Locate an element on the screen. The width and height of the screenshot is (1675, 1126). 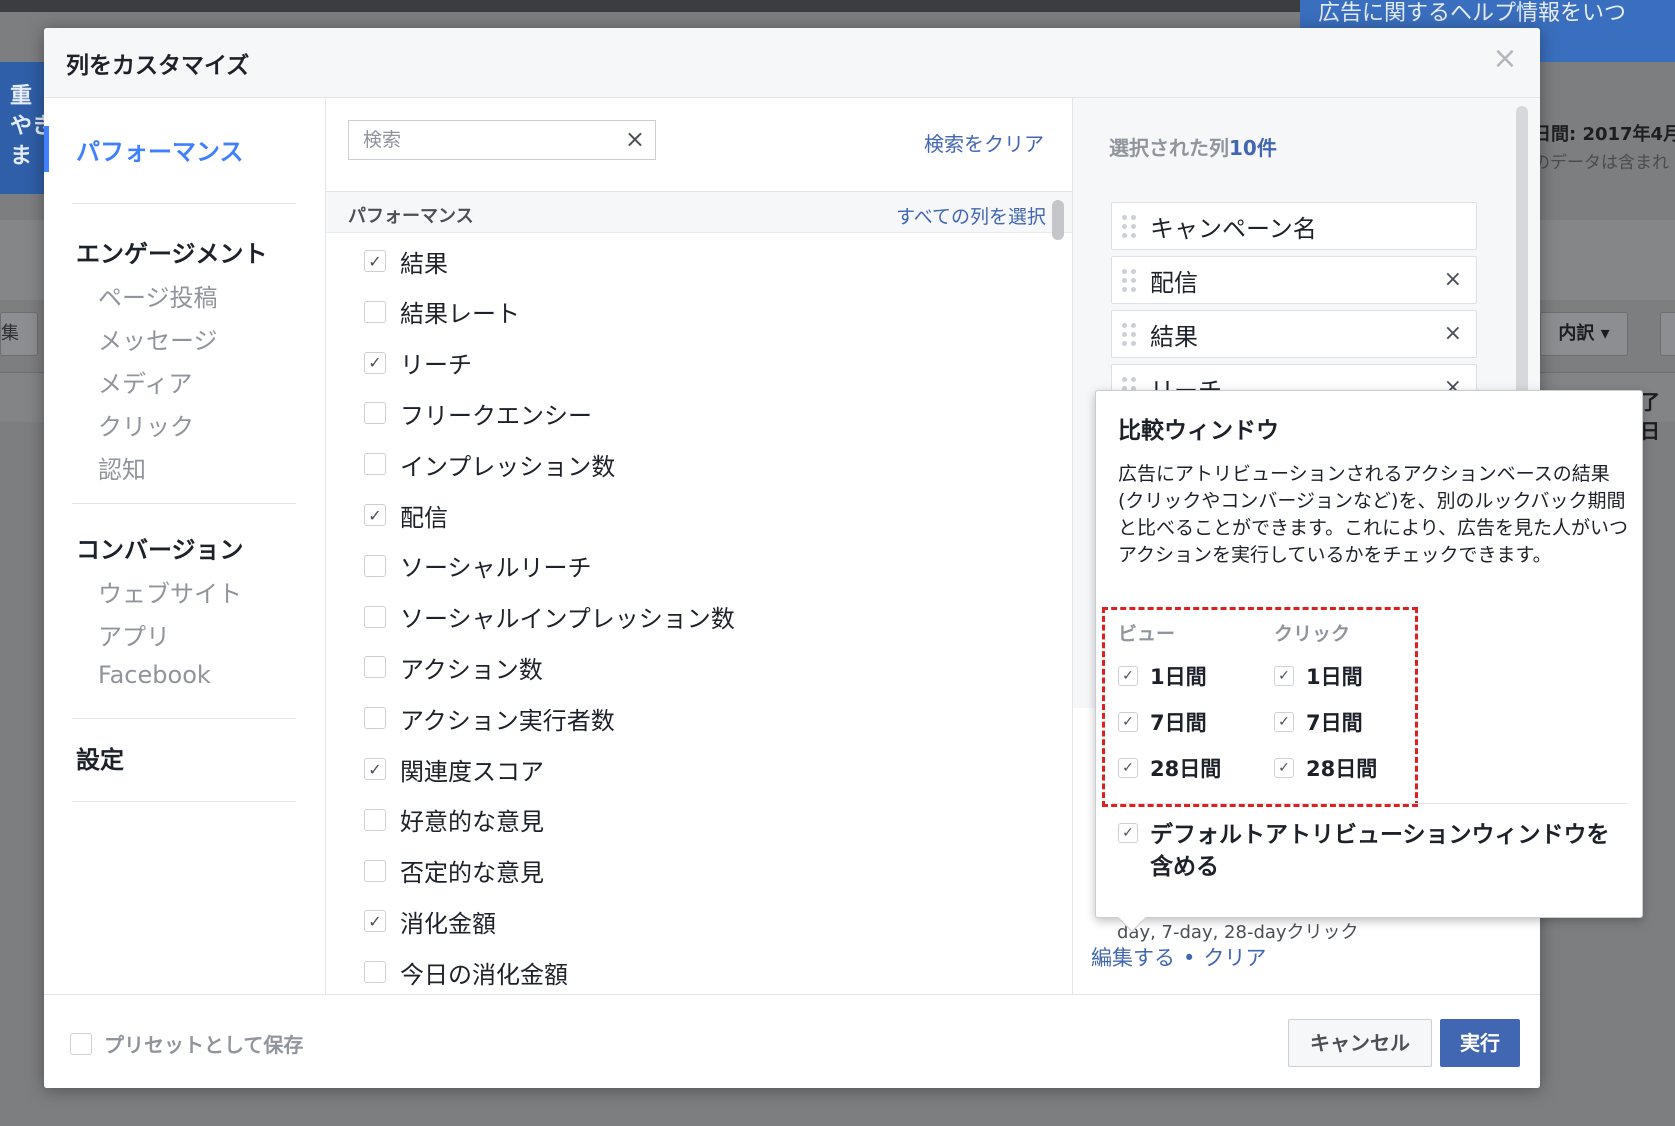
modal-title: 列をカスタマイズ is located at coordinates (158, 66).